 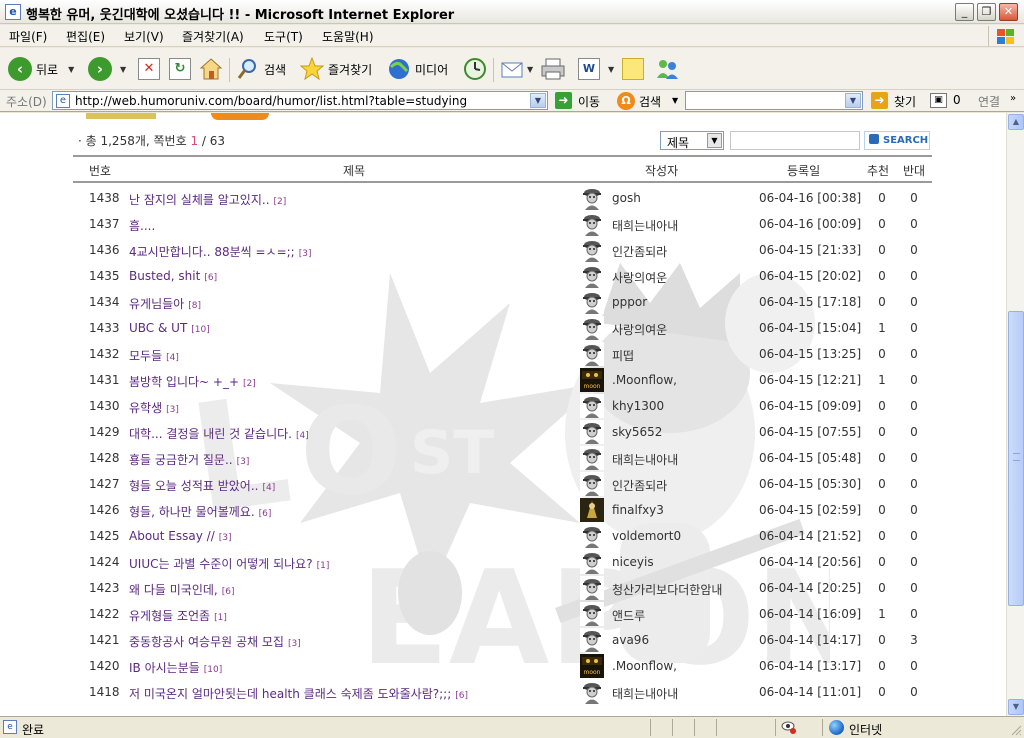 I want to click on edit-dropdown-icon: ▼, so click(x=611, y=69).